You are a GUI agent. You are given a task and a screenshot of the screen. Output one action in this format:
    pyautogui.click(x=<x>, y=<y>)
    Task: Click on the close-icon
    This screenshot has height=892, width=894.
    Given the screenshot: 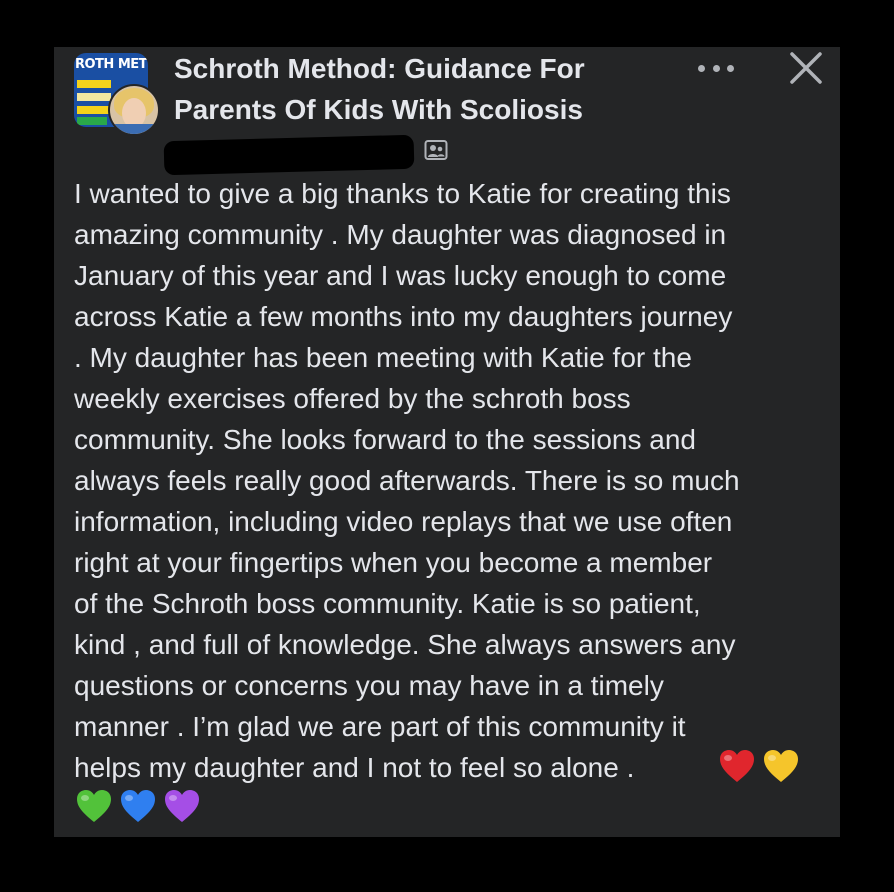 What is the action you would take?
    pyautogui.click(x=806, y=68)
    